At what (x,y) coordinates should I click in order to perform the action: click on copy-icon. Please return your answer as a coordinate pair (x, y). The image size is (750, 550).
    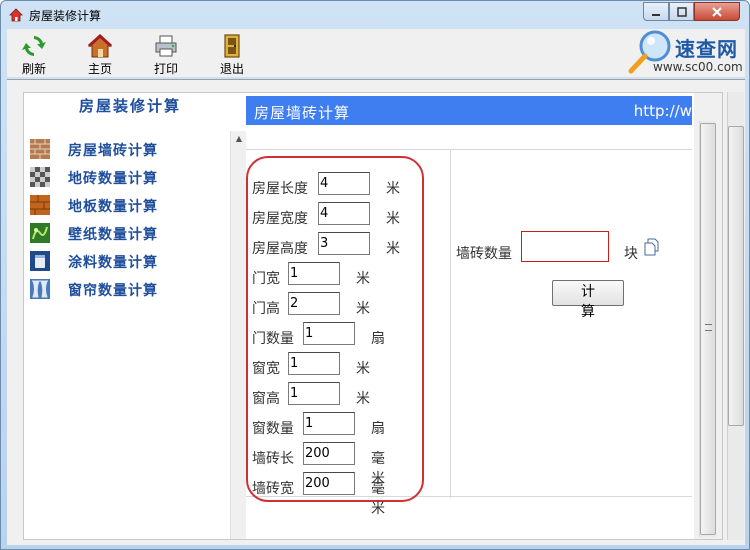
    Looking at the image, I should click on (652, 247).